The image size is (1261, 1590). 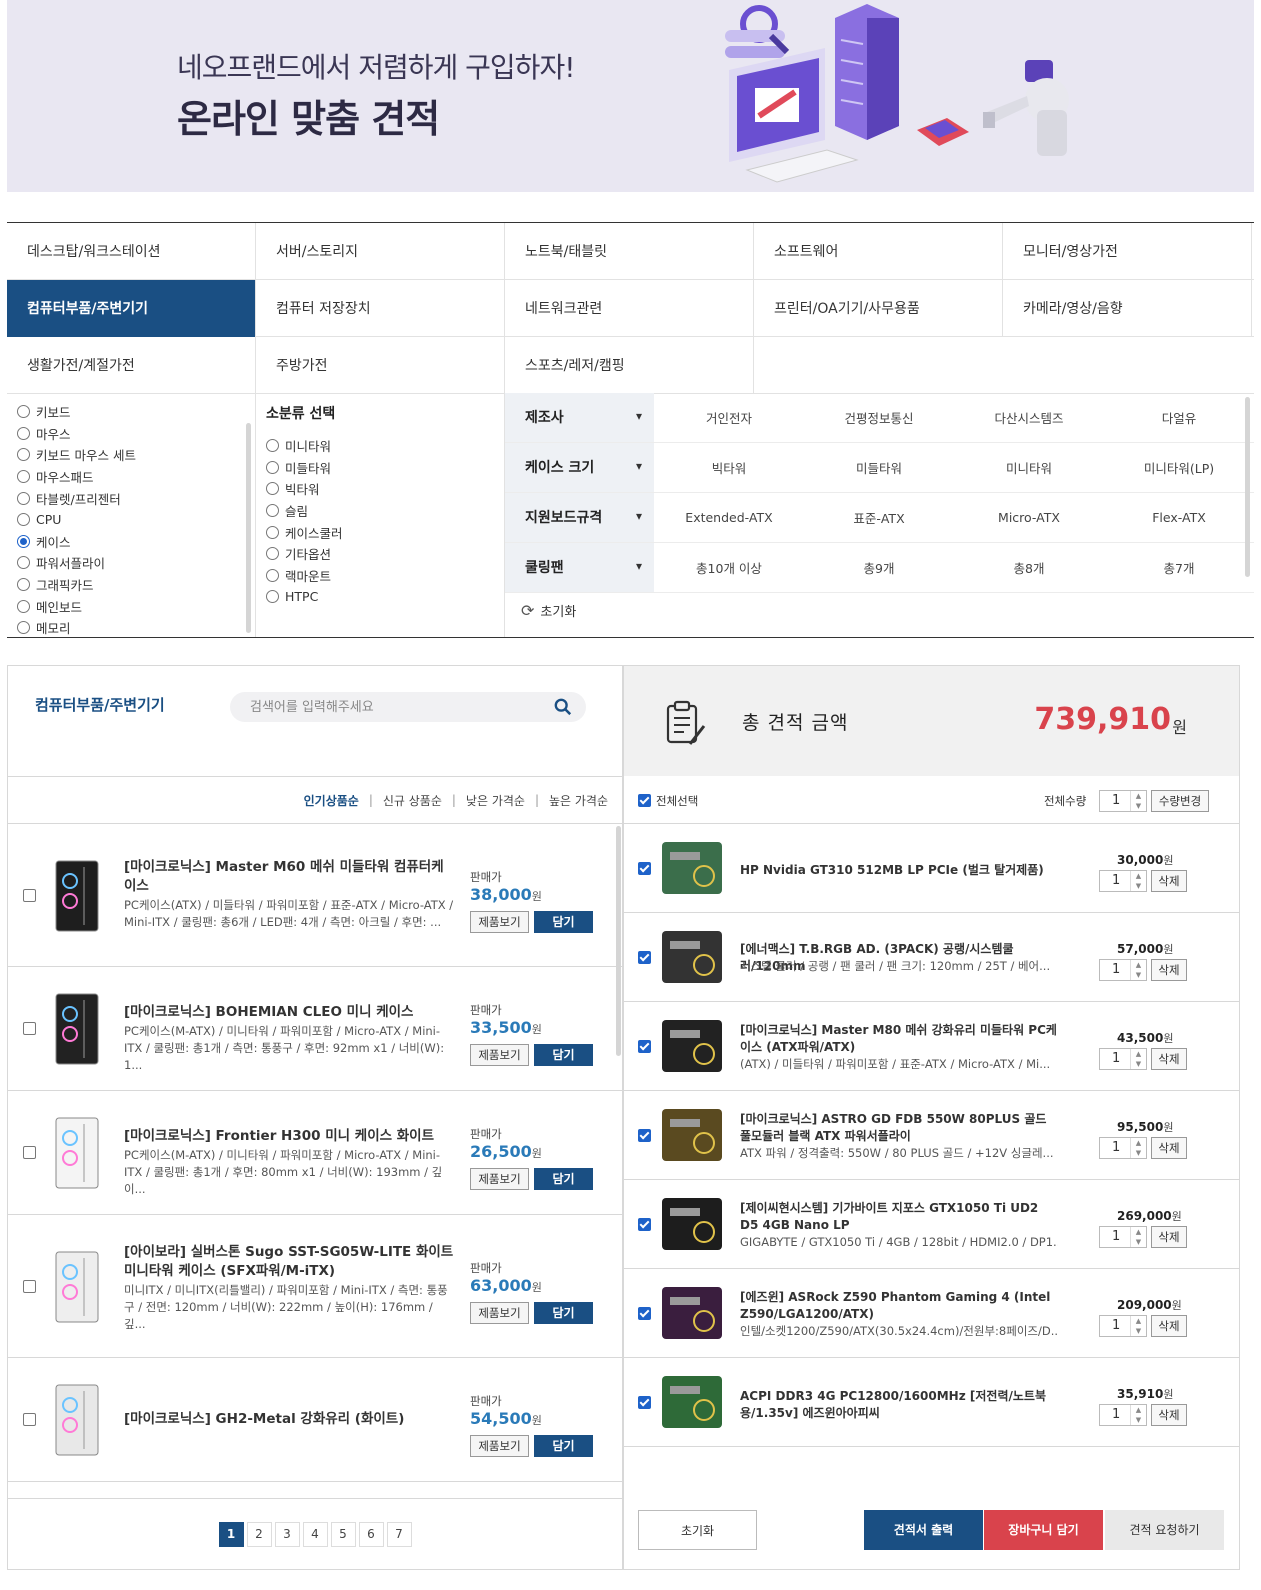 What do you see at coordinates (385, 489) in the screenshot?
I see `minor-category-option: 빅타워` at bounding box center [385, 489].